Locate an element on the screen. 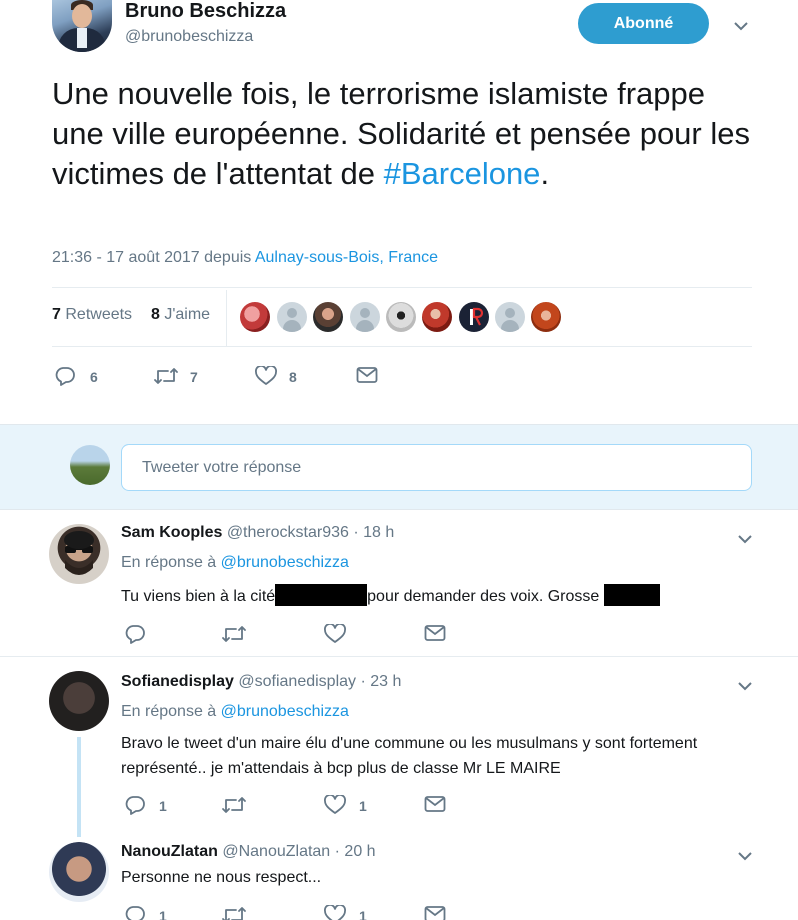 This screenshot has height=920, width=798. author-avatar is located at coordinates (82, 26).